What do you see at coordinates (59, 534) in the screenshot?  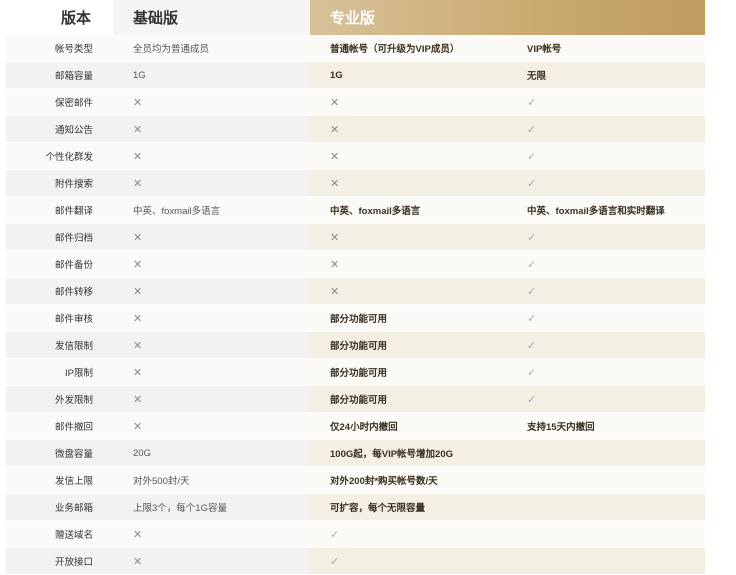 I see `row-label: 赠送域名` at bounding box center [59, 534].